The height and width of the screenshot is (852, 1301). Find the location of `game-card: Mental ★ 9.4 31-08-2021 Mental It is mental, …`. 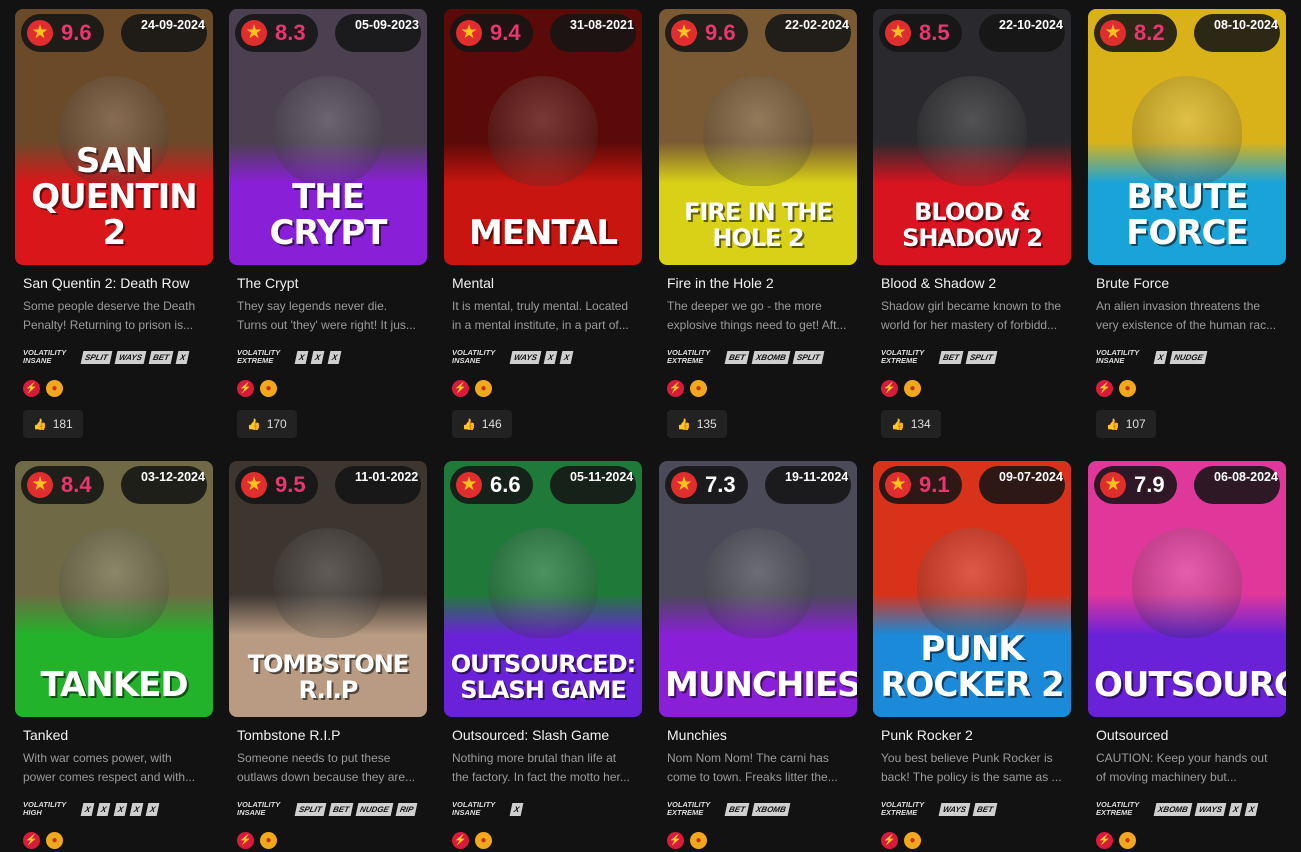

game-card: Mental ★ 9.4 31-08-2021 Mental It is mental, … is located at coordinates (543, 223).